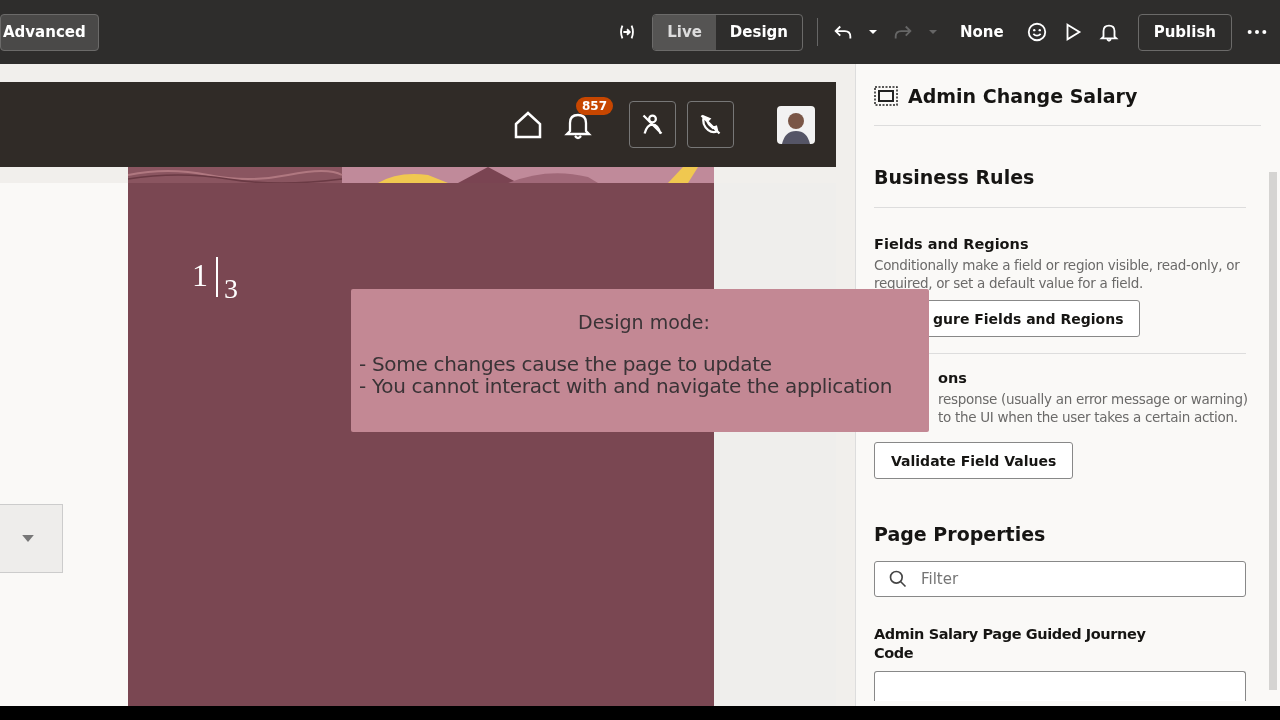  What do you see at coordinates (1060, 167) in the screenshot?
I see `section-heading: Business Rules` at bounding box center [1060, 167].